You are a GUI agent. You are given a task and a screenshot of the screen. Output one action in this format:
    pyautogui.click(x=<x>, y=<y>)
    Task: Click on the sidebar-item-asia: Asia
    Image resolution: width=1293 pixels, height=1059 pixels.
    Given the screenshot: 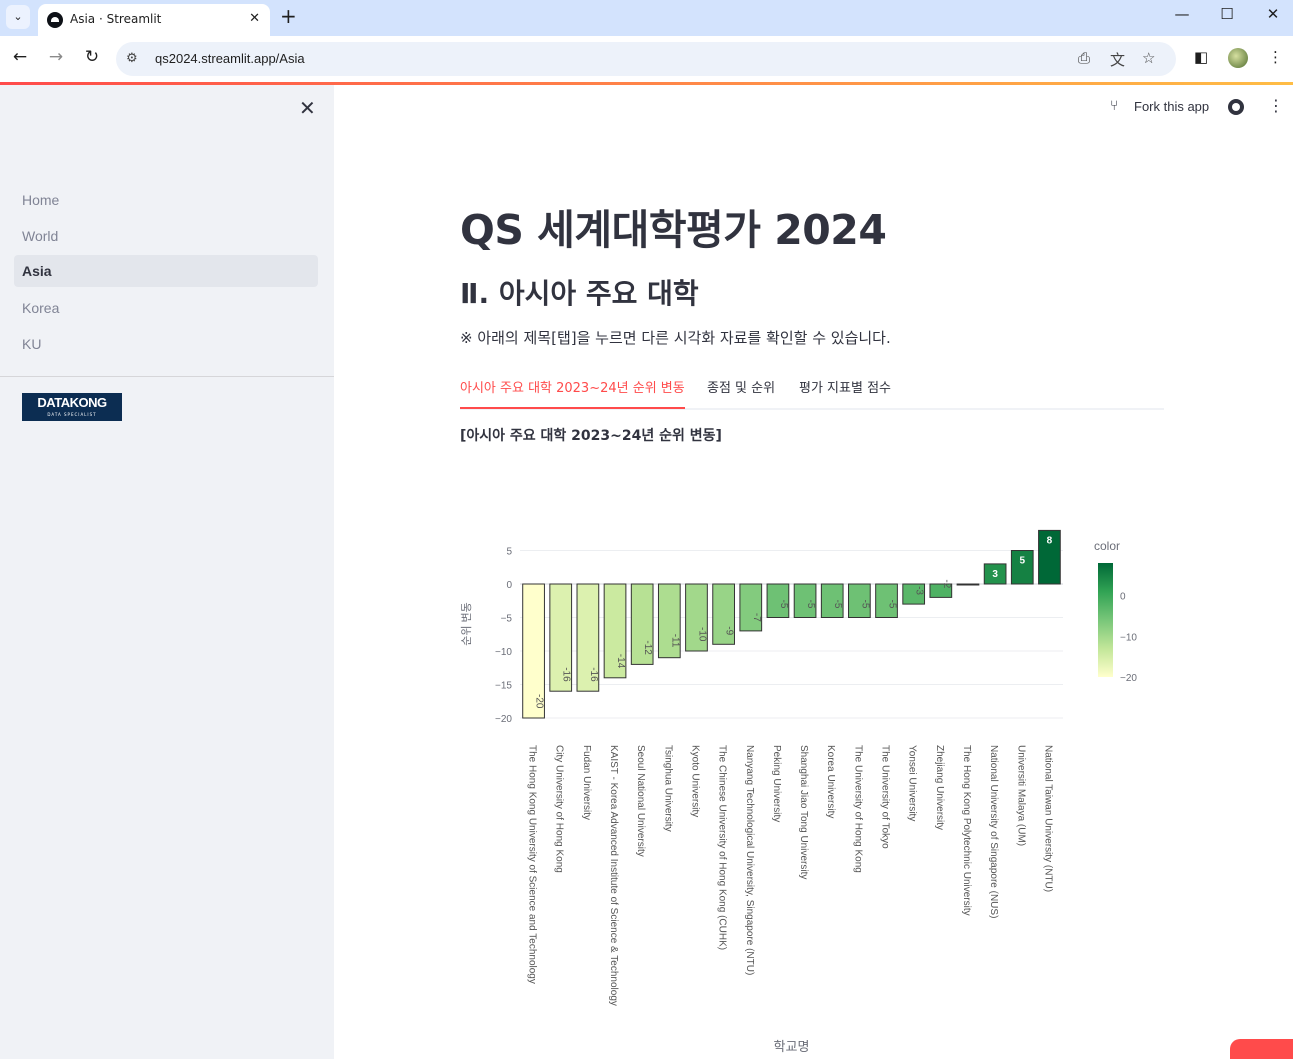 What is the action you would take?
    pyautogui.click(x=166, y=271)
    